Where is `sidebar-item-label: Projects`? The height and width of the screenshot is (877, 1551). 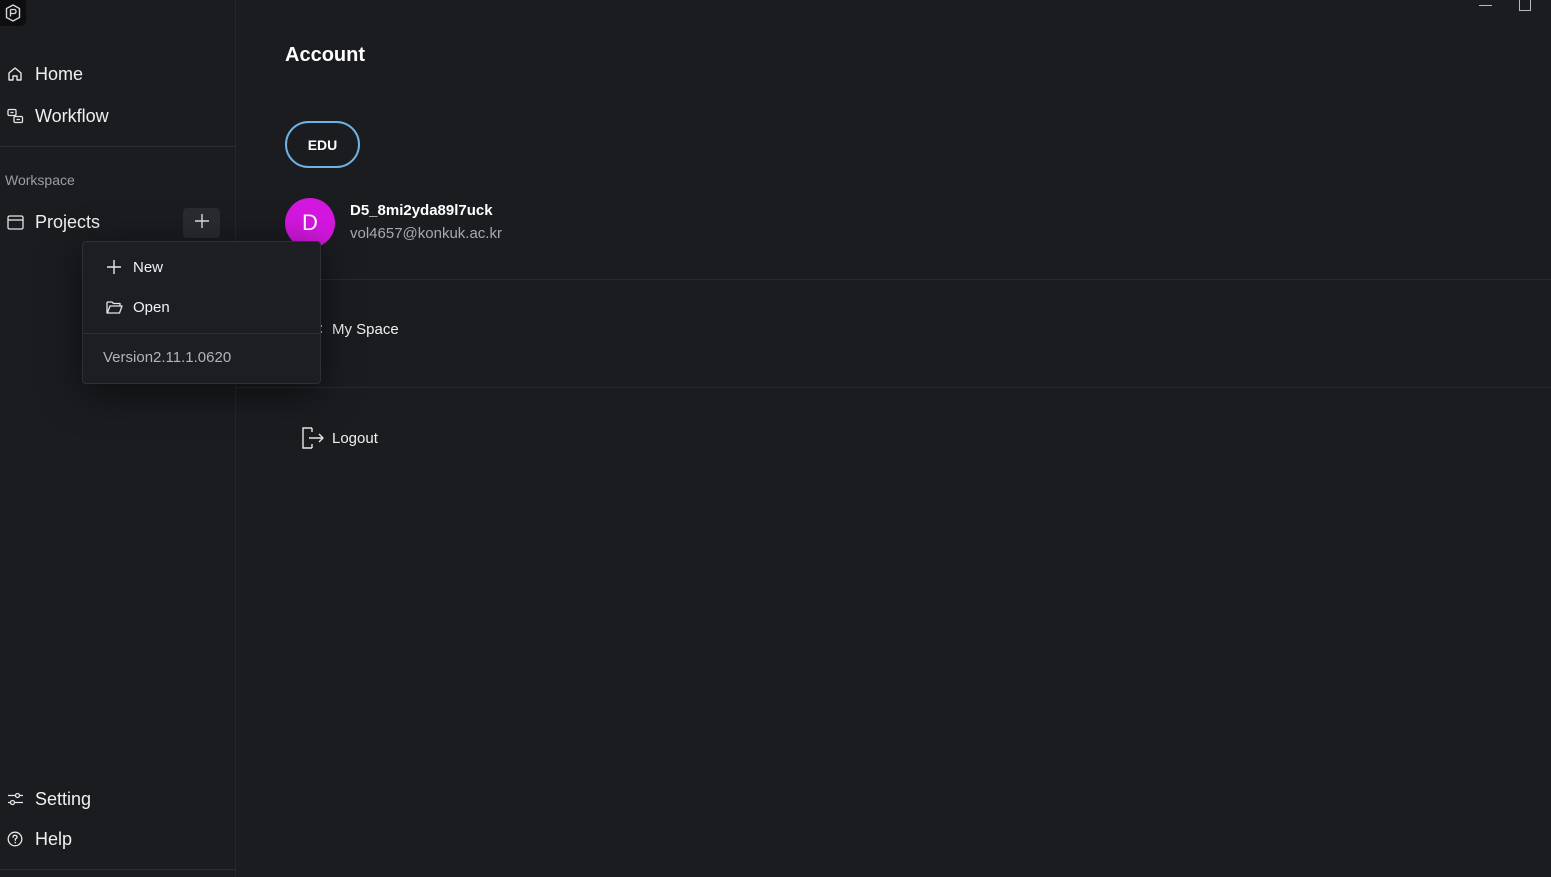
sidebar-item-label: Projects is located at coordinates (68, 221).